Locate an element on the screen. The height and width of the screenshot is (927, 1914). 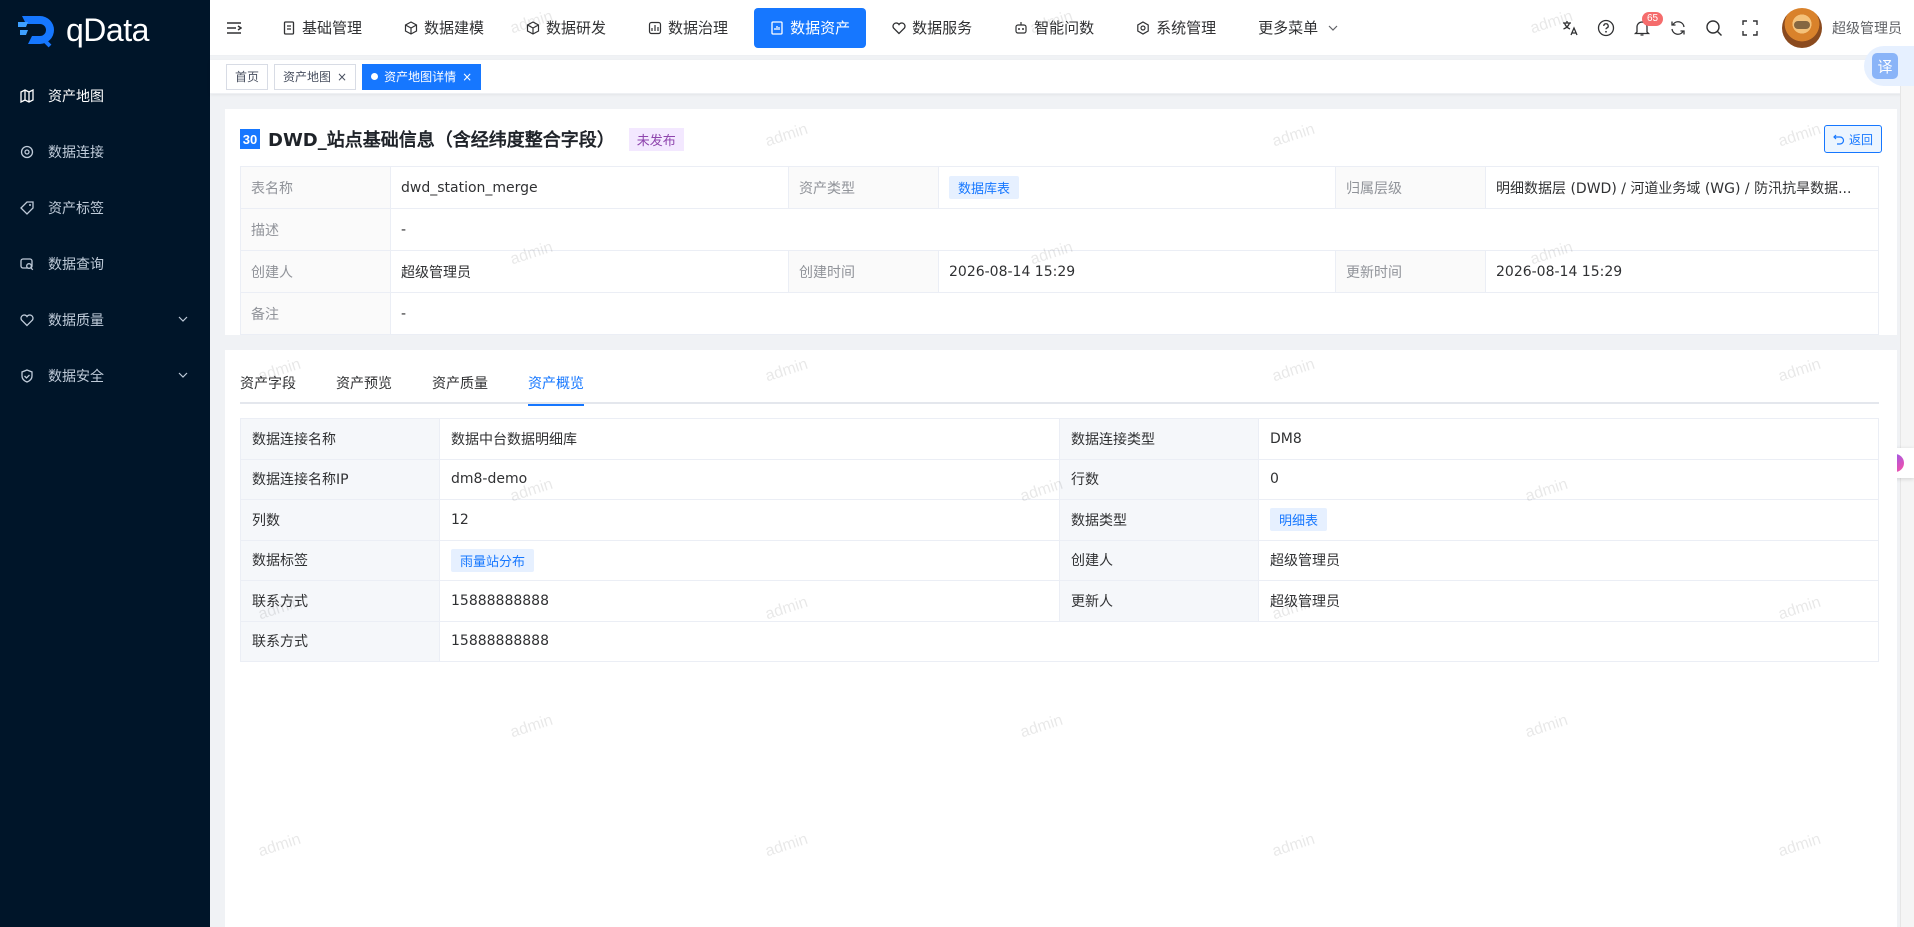
data-type-chip: 明细表 is located at coordinates (1299, 520).